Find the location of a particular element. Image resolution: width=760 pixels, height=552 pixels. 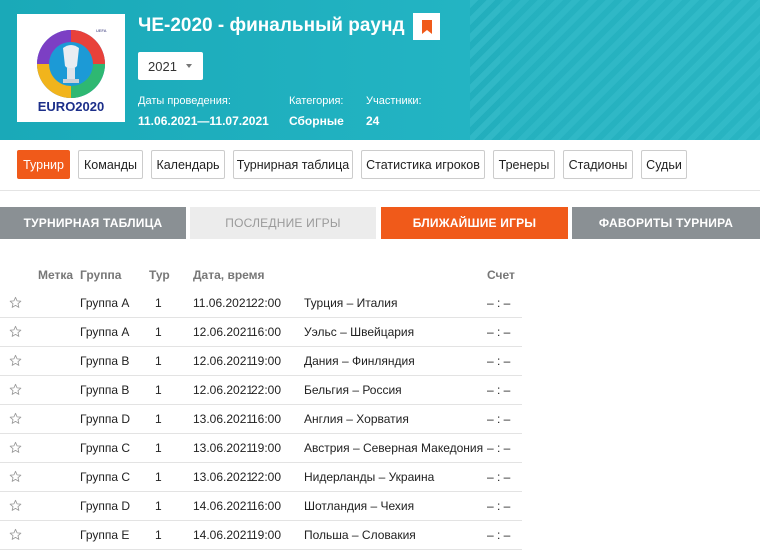

row-match: Турция – Италия is located at coordinates (350, 303).